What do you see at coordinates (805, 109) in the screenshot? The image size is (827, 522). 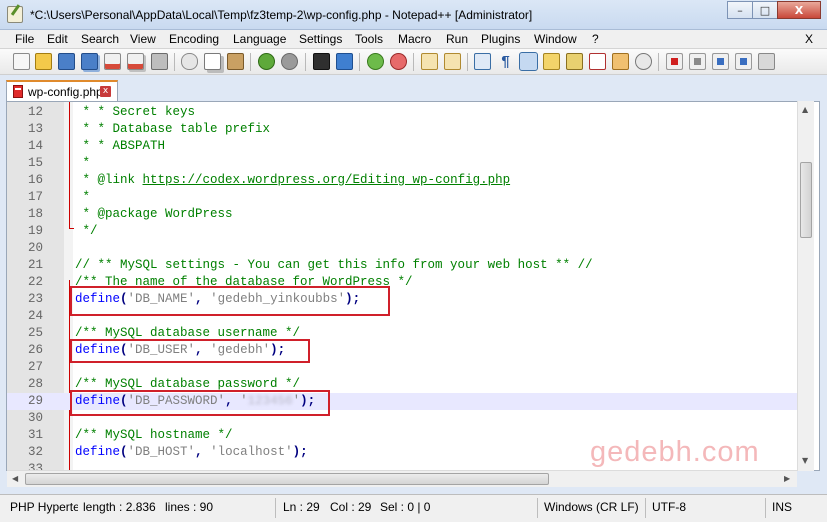 I see `scroll-up-icon: ▲` at bounding box center [805, 109].